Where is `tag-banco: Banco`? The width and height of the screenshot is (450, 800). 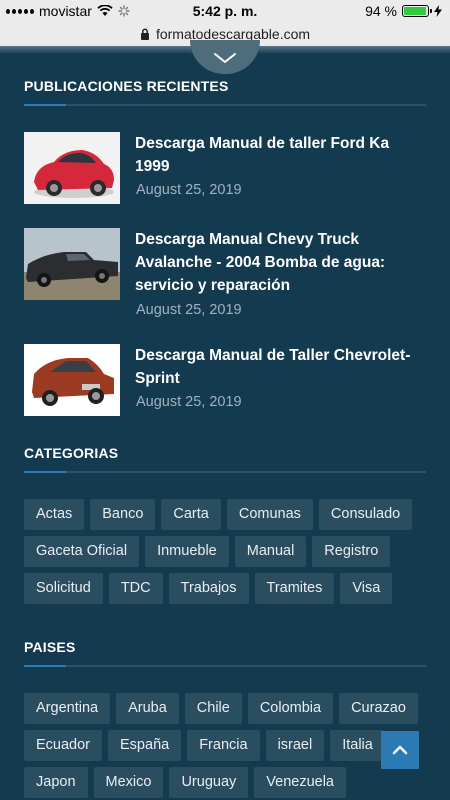 tag-banco: Banco is located at coordinates (123, 514).